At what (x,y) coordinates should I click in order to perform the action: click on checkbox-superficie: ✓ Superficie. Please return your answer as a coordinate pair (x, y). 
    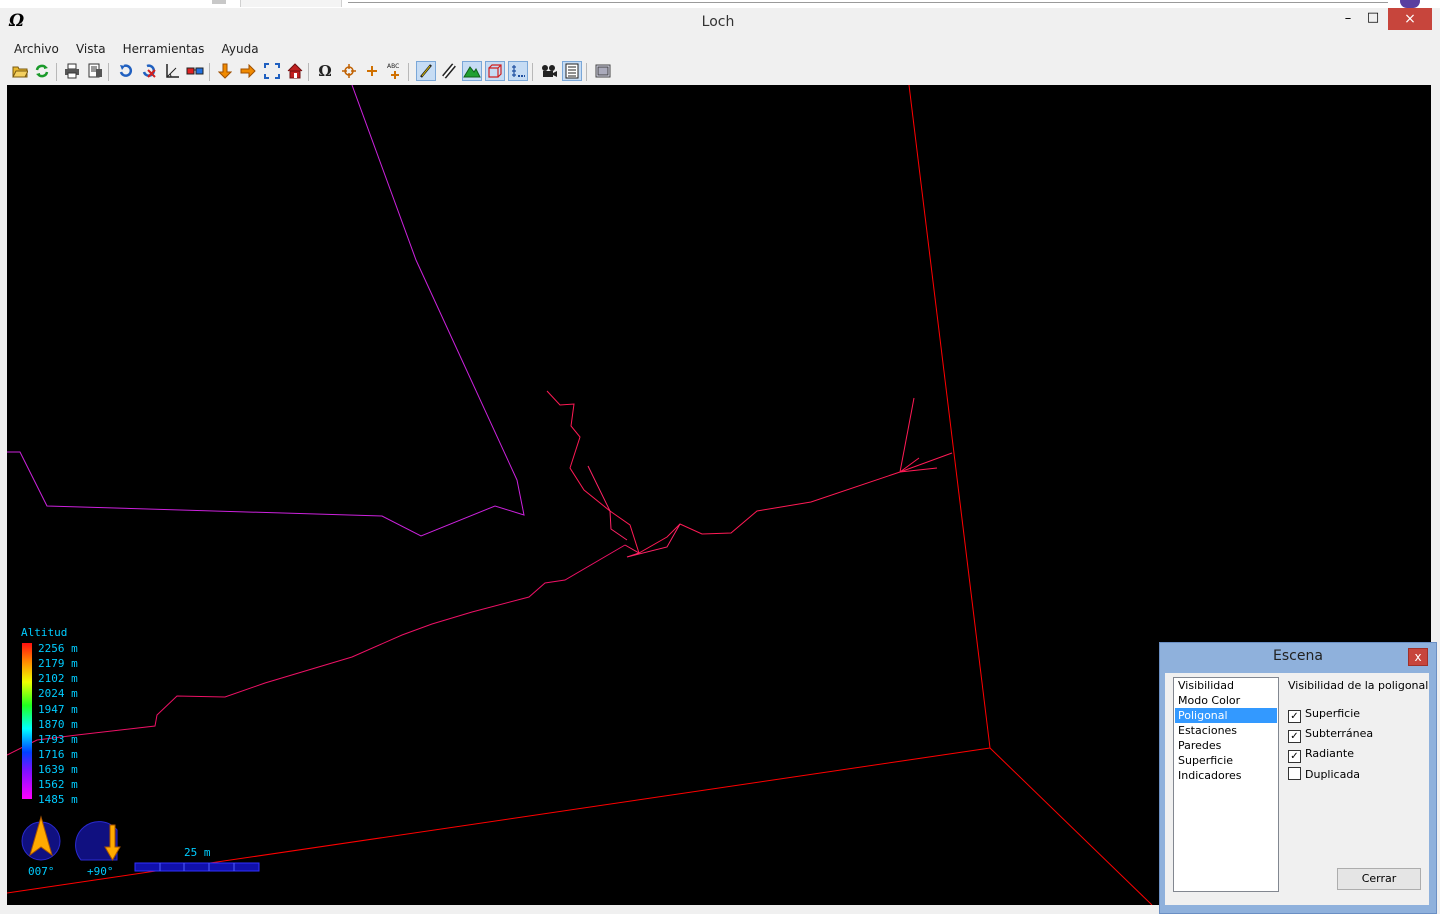
    Looking at the image, I should click on (1324, 715).